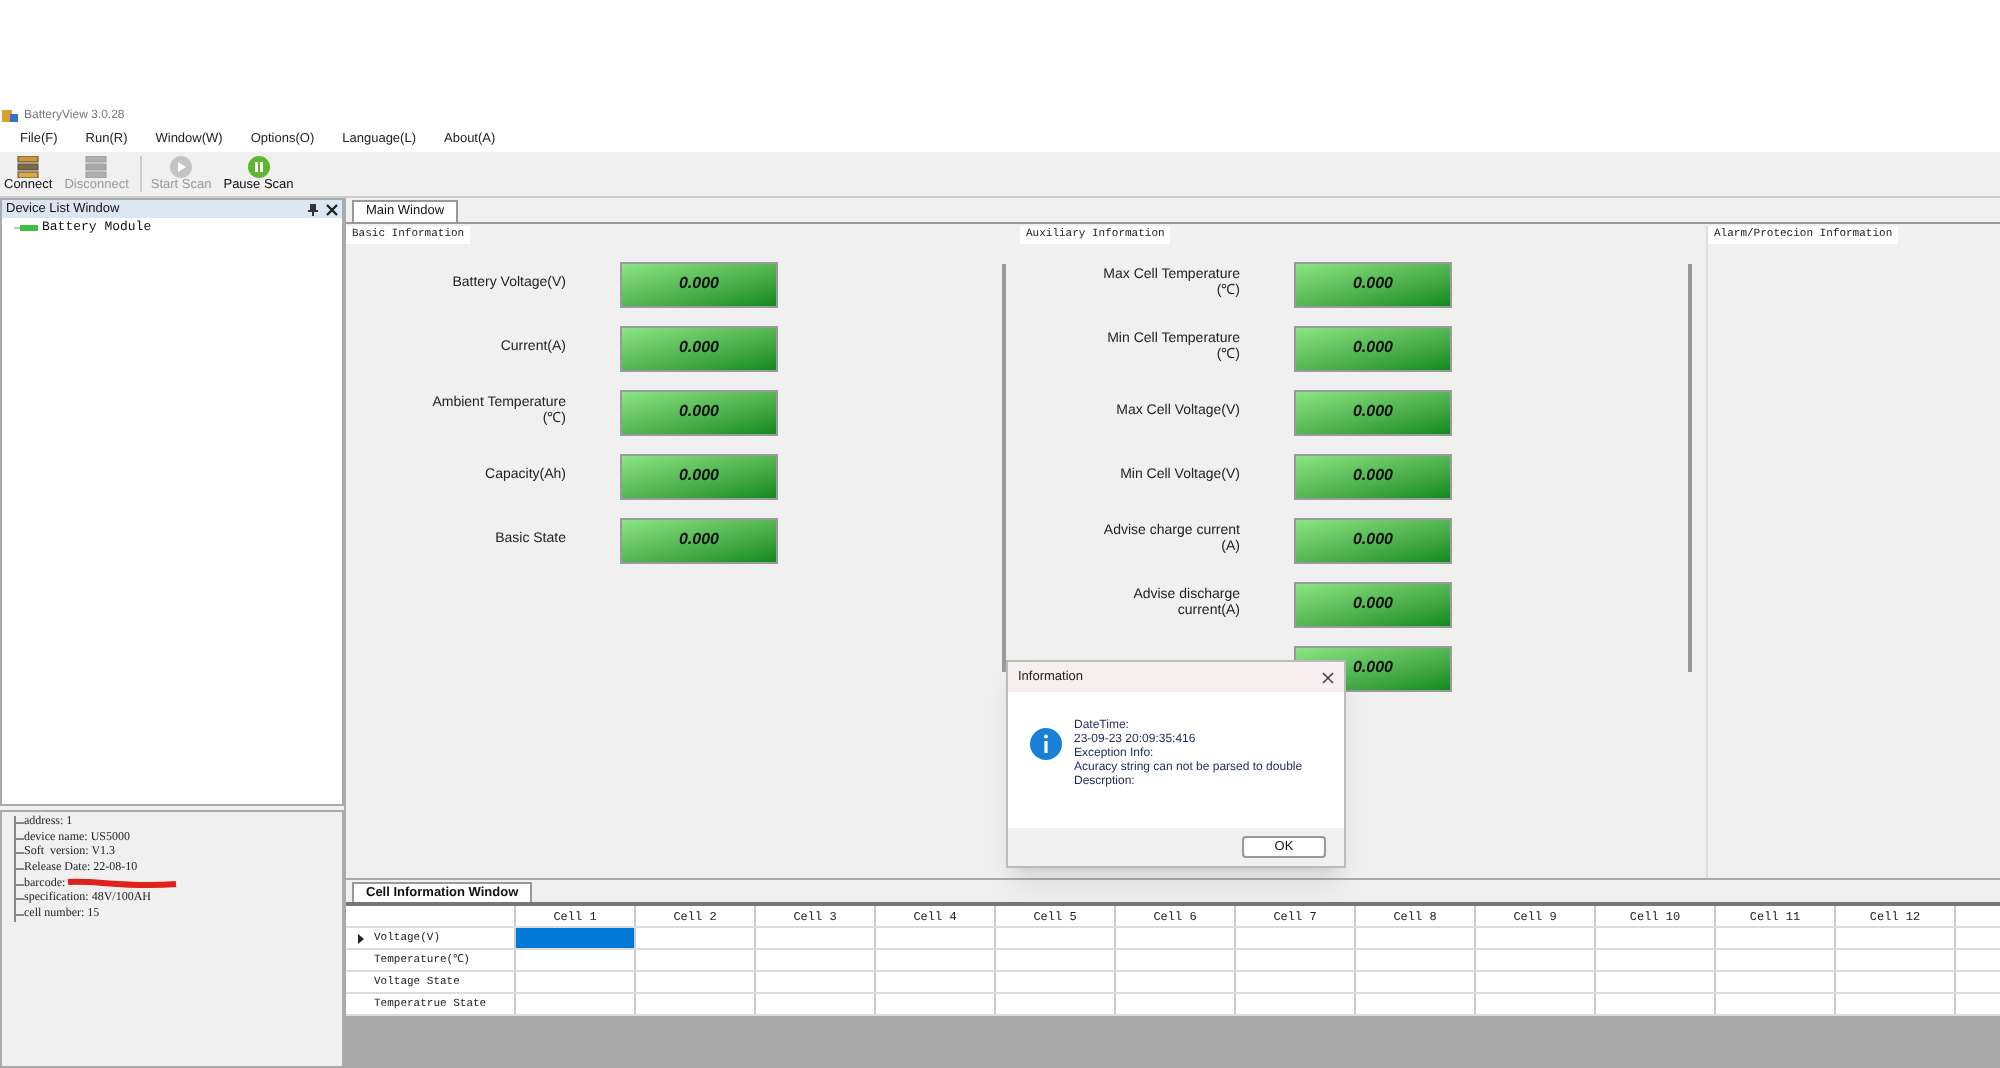 The image size is (2000, 1068). What do you see at coordinates (181, 166) in the screenshot?
I see `play-icon` at bounding box center [181, 166].